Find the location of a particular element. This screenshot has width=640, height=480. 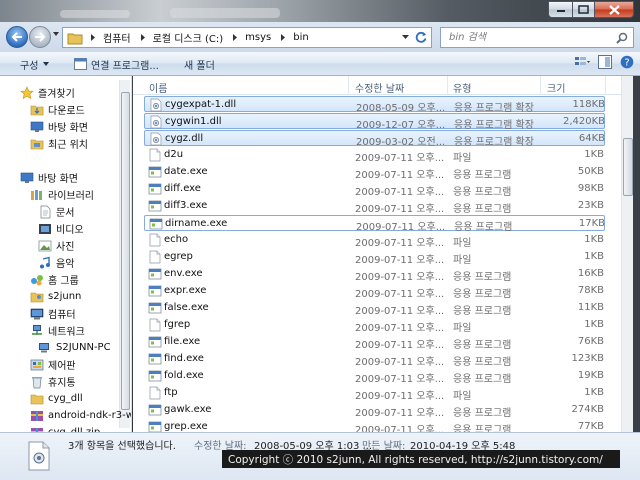

nav-item-s2junn-pc: S2JUNN-PC is located at coordinates (74, 347).